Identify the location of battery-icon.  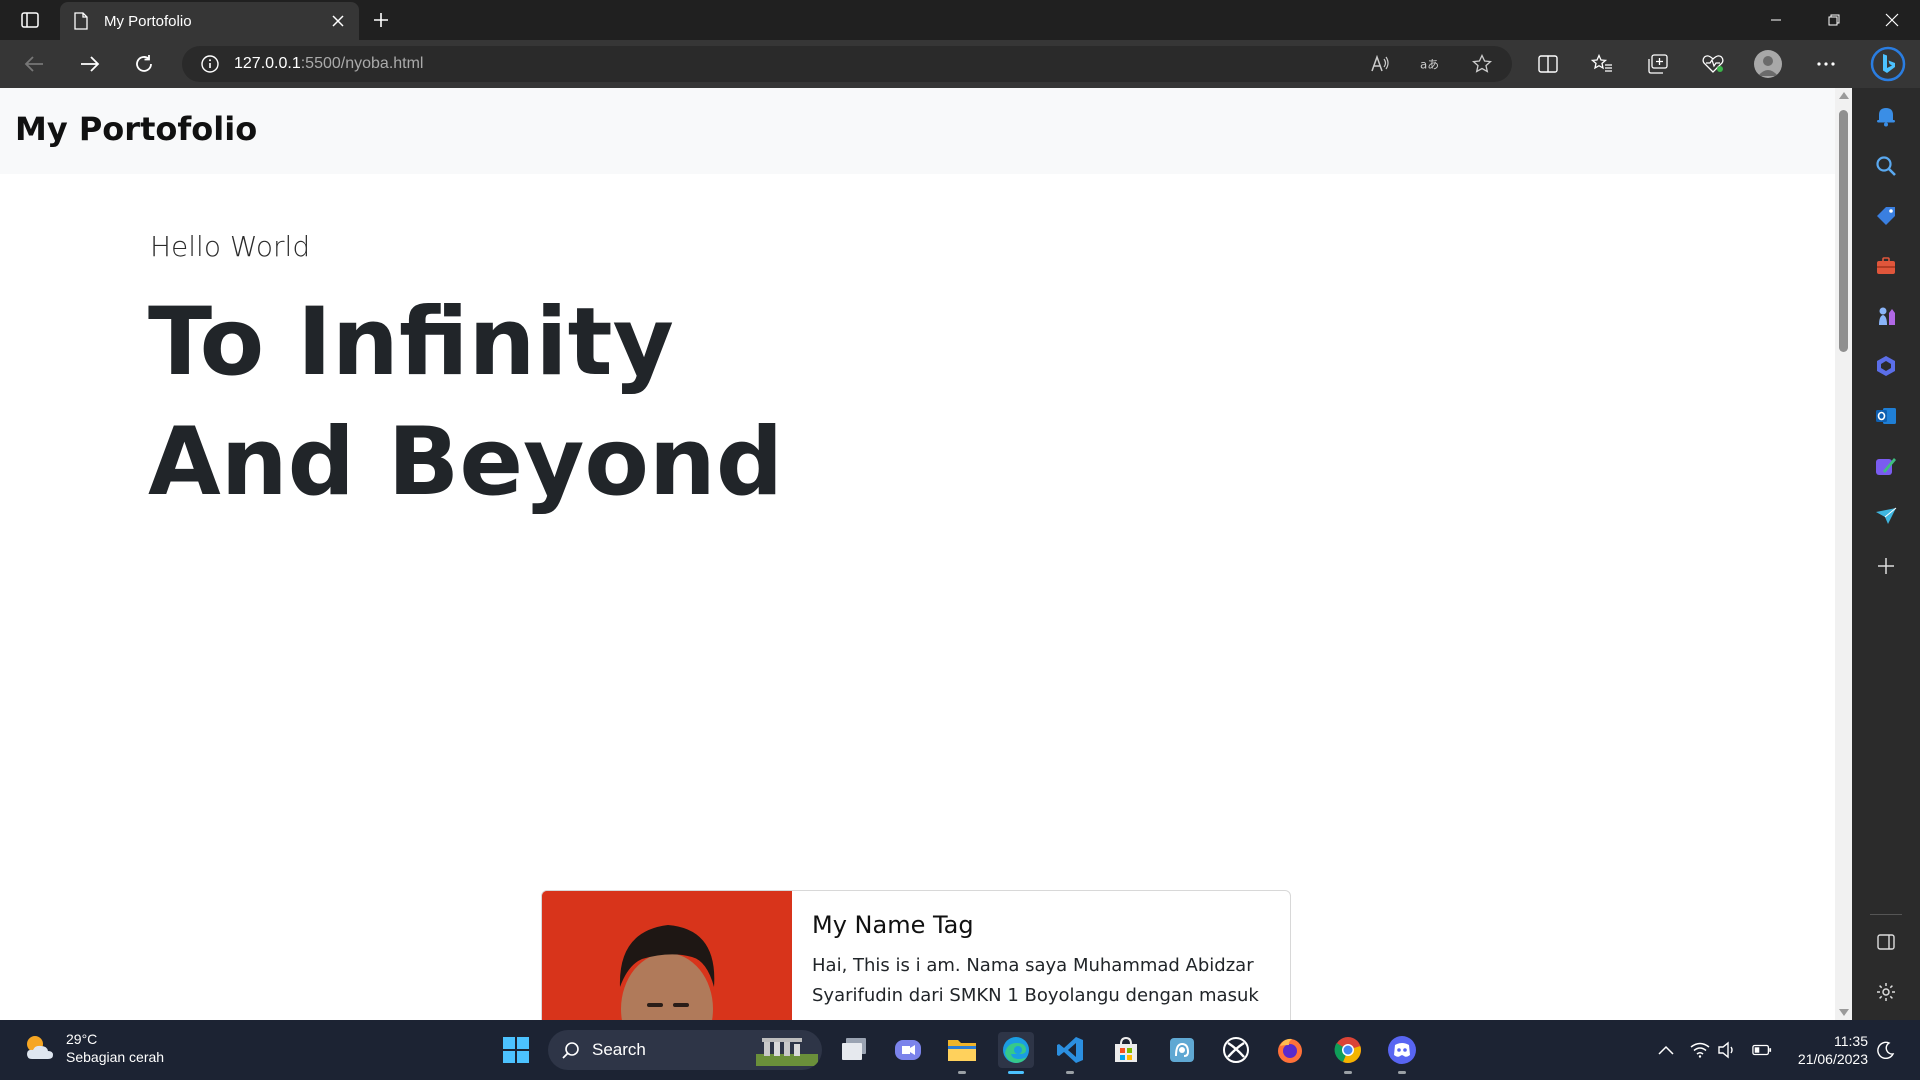
(1762, 1050).